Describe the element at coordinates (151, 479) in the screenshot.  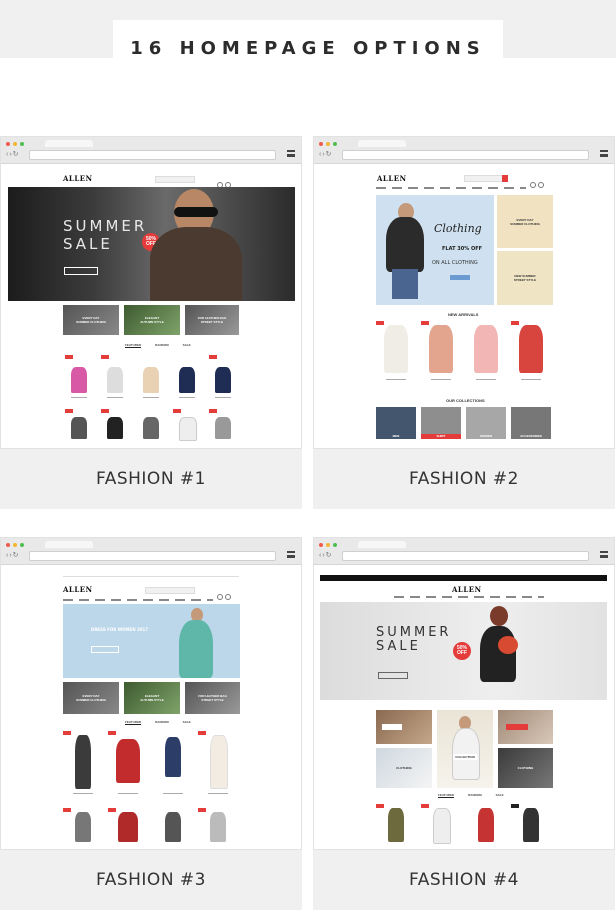
I see `card-caption: FASHION #1` at that location.